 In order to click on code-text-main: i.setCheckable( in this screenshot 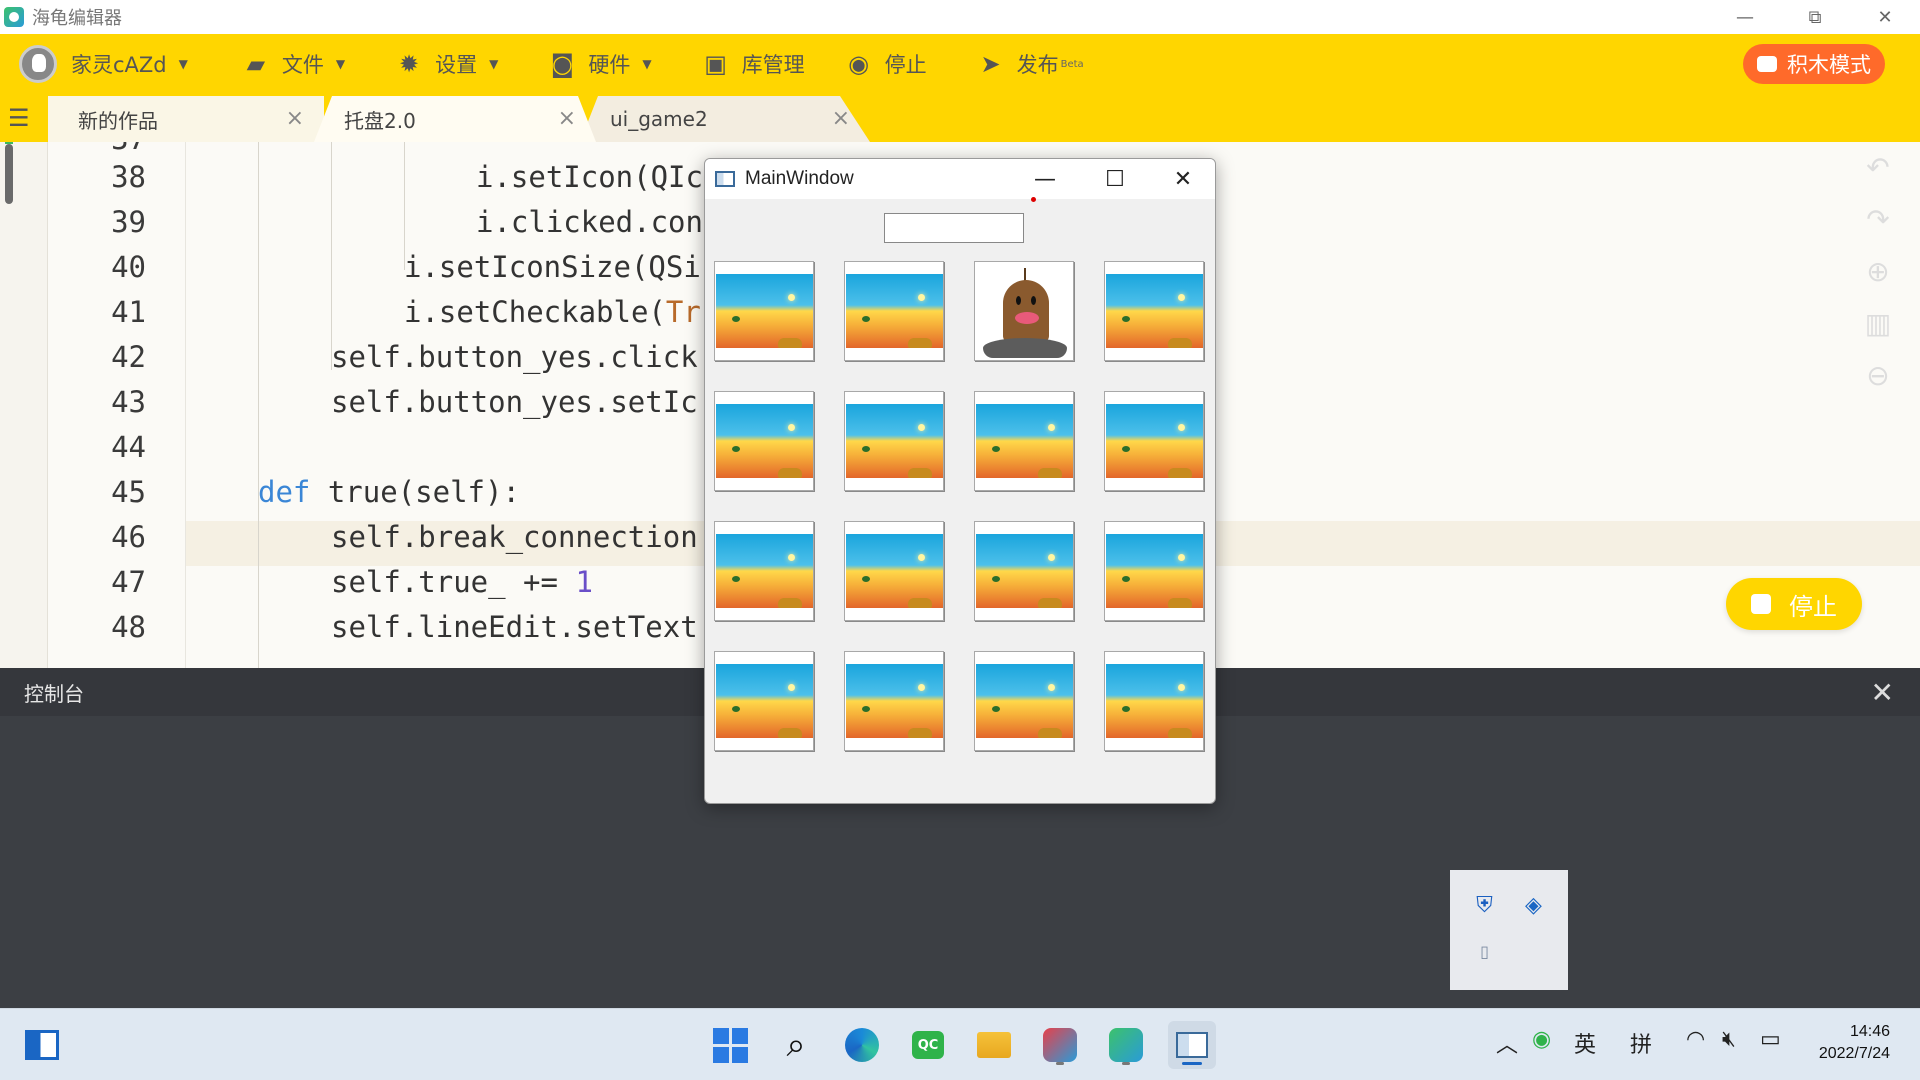, I will do `click(535, 312)`.